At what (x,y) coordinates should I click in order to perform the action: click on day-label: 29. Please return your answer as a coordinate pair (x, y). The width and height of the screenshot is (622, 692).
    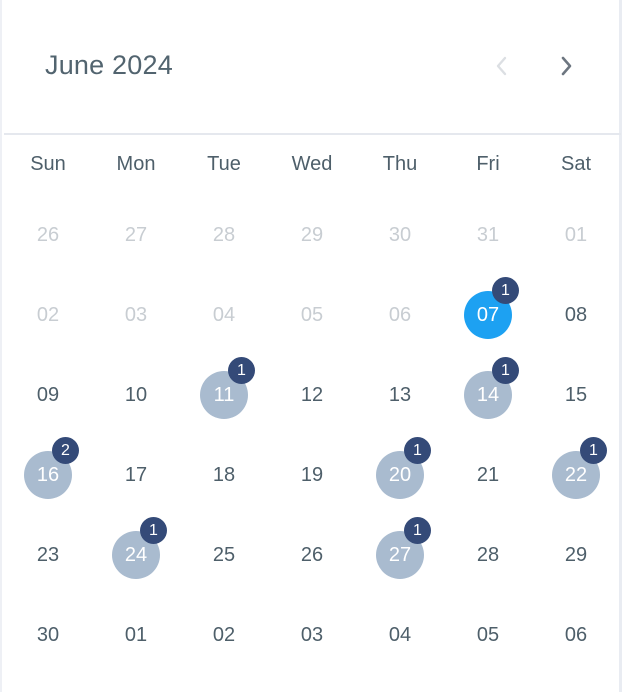
    Looking at the image, I should click on (576, 554).